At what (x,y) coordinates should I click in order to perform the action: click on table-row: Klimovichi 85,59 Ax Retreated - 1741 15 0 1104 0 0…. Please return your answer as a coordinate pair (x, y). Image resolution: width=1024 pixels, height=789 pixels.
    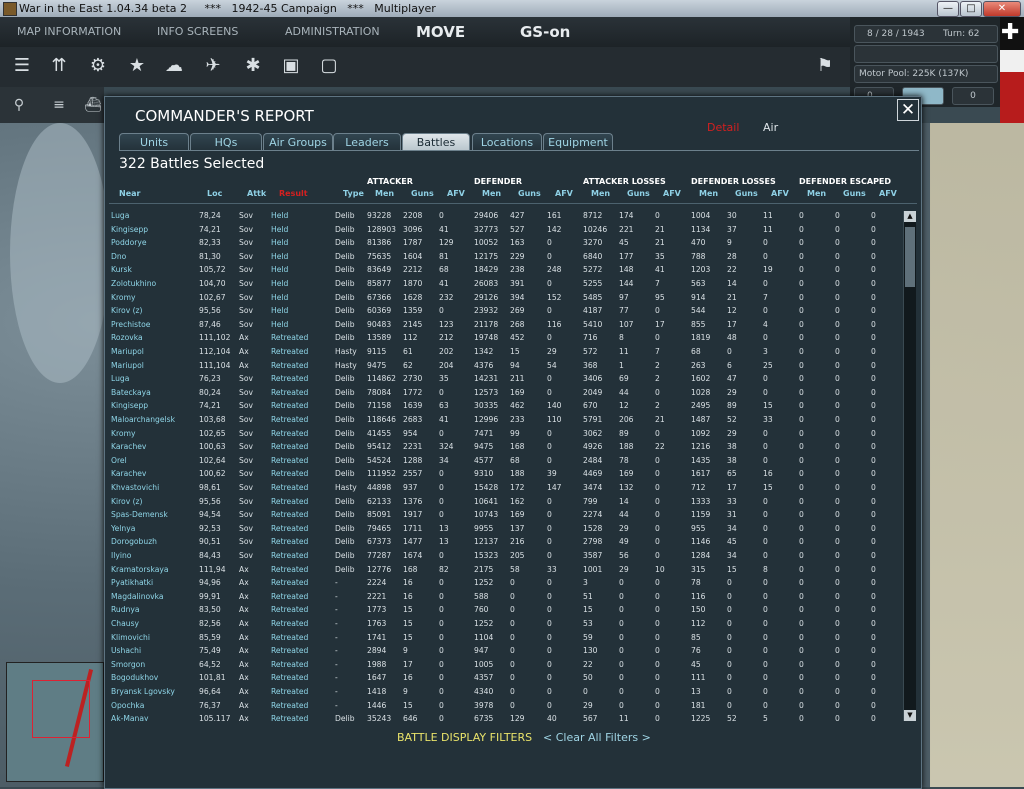
    Looking at the image, I should click on (503, 638).